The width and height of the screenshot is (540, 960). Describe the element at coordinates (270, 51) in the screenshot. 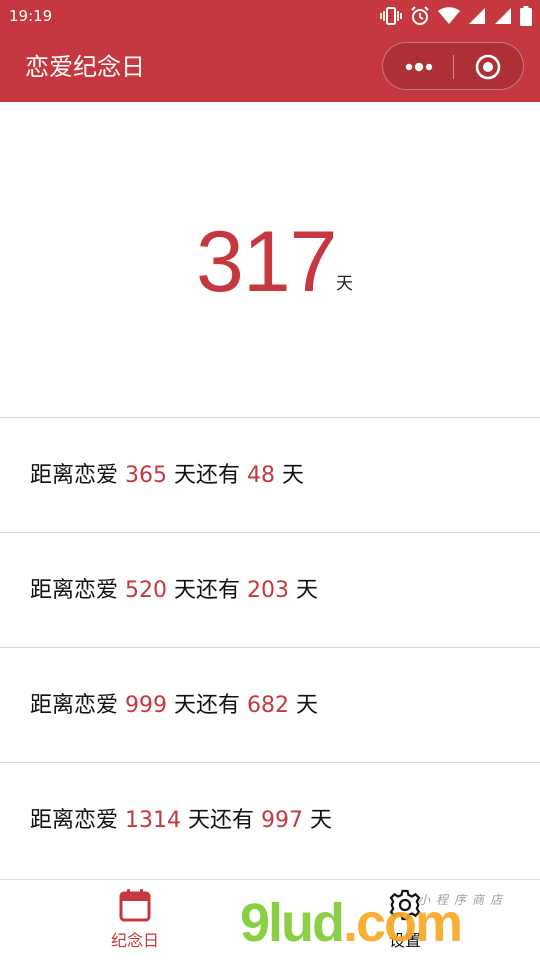

I see `app-header: 19:19 恋爱纪念日` at that location.